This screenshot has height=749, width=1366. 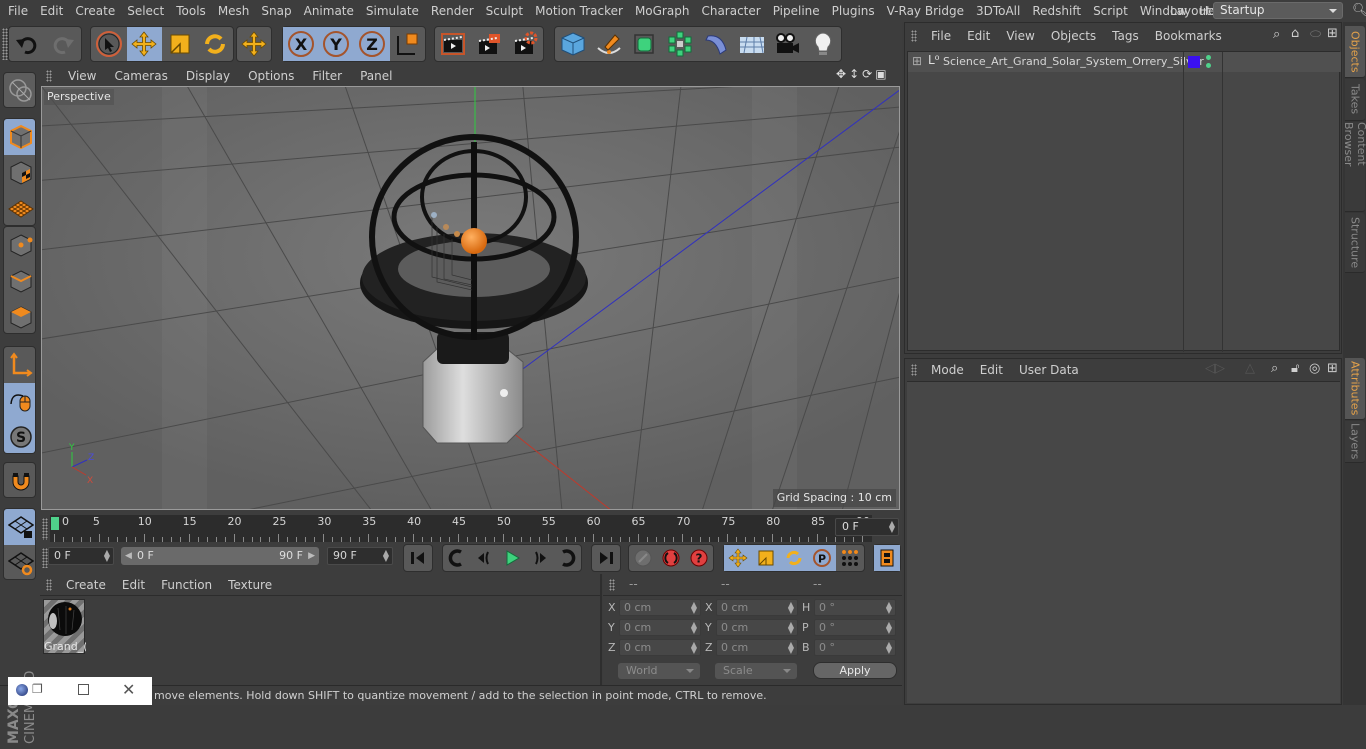 I want to click on home-icon: ⌂, so click(x=1295, y=33).